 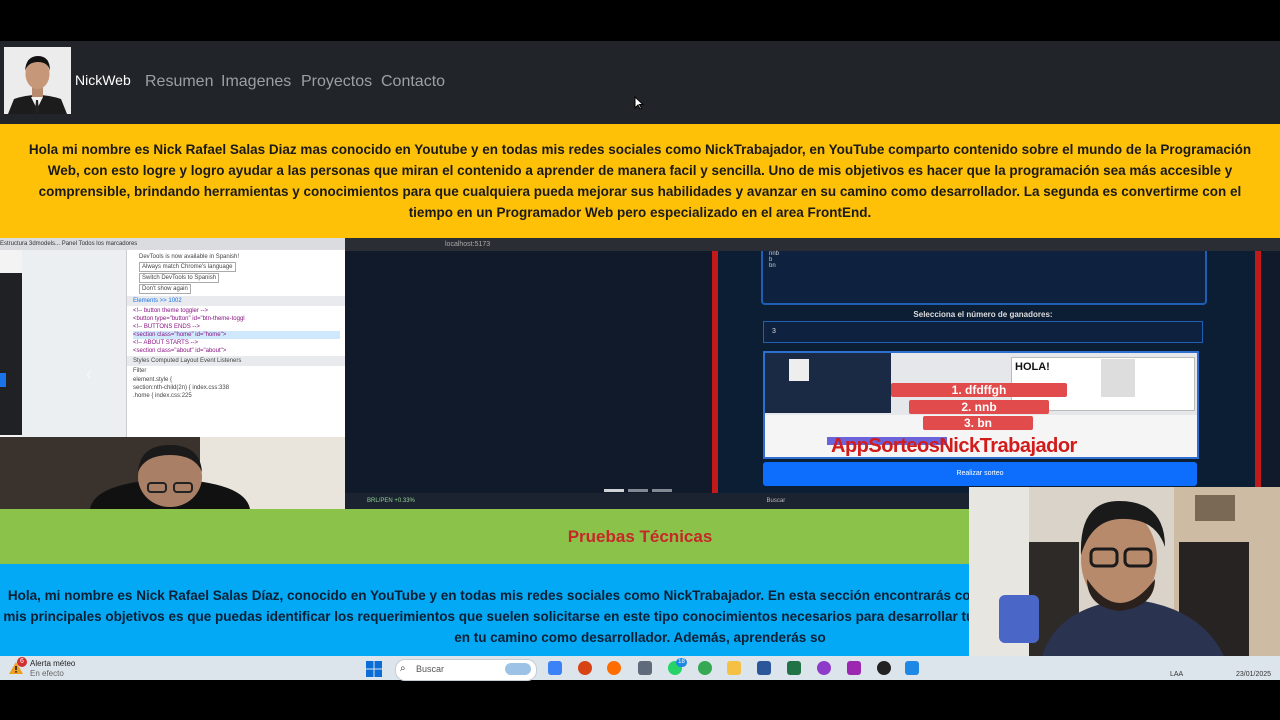 What do you see at coordinates (162, 396) in the screenshot?
I see `css-rule-3: .home { index.css:225` at bounding box center [162, 396].